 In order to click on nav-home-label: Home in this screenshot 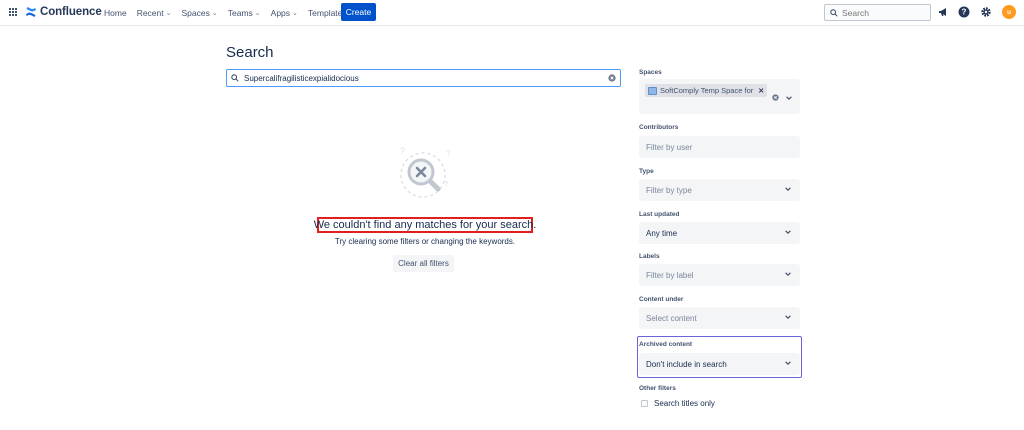, I will do `click(115, 12)`.